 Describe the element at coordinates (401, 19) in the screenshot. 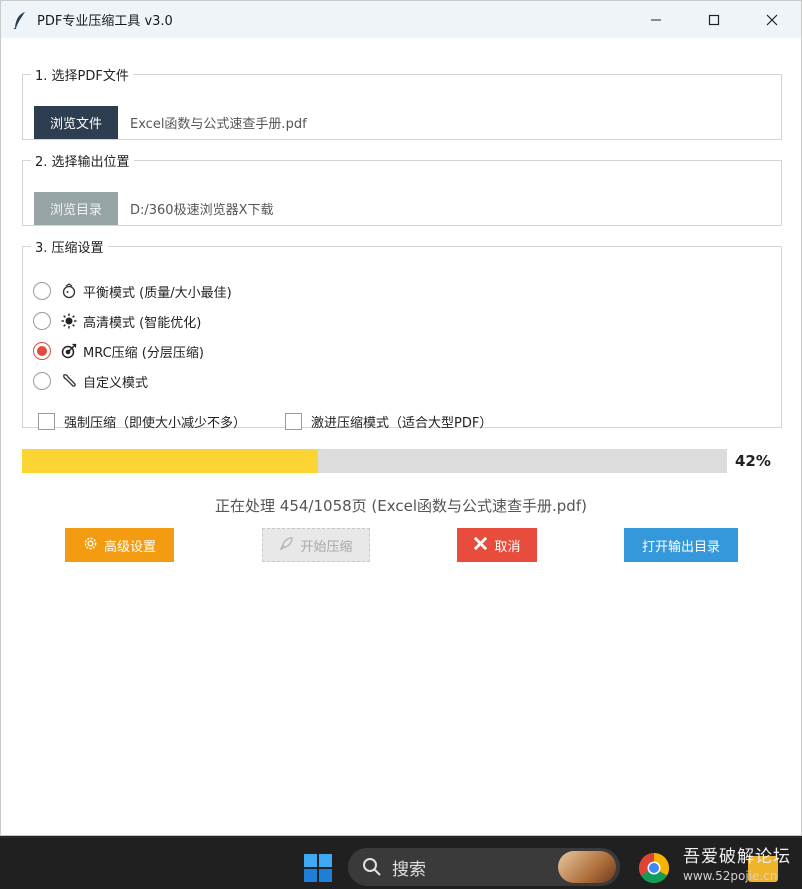

I see `title-bar: PDF专业压缩工具 v3.0` at that location.